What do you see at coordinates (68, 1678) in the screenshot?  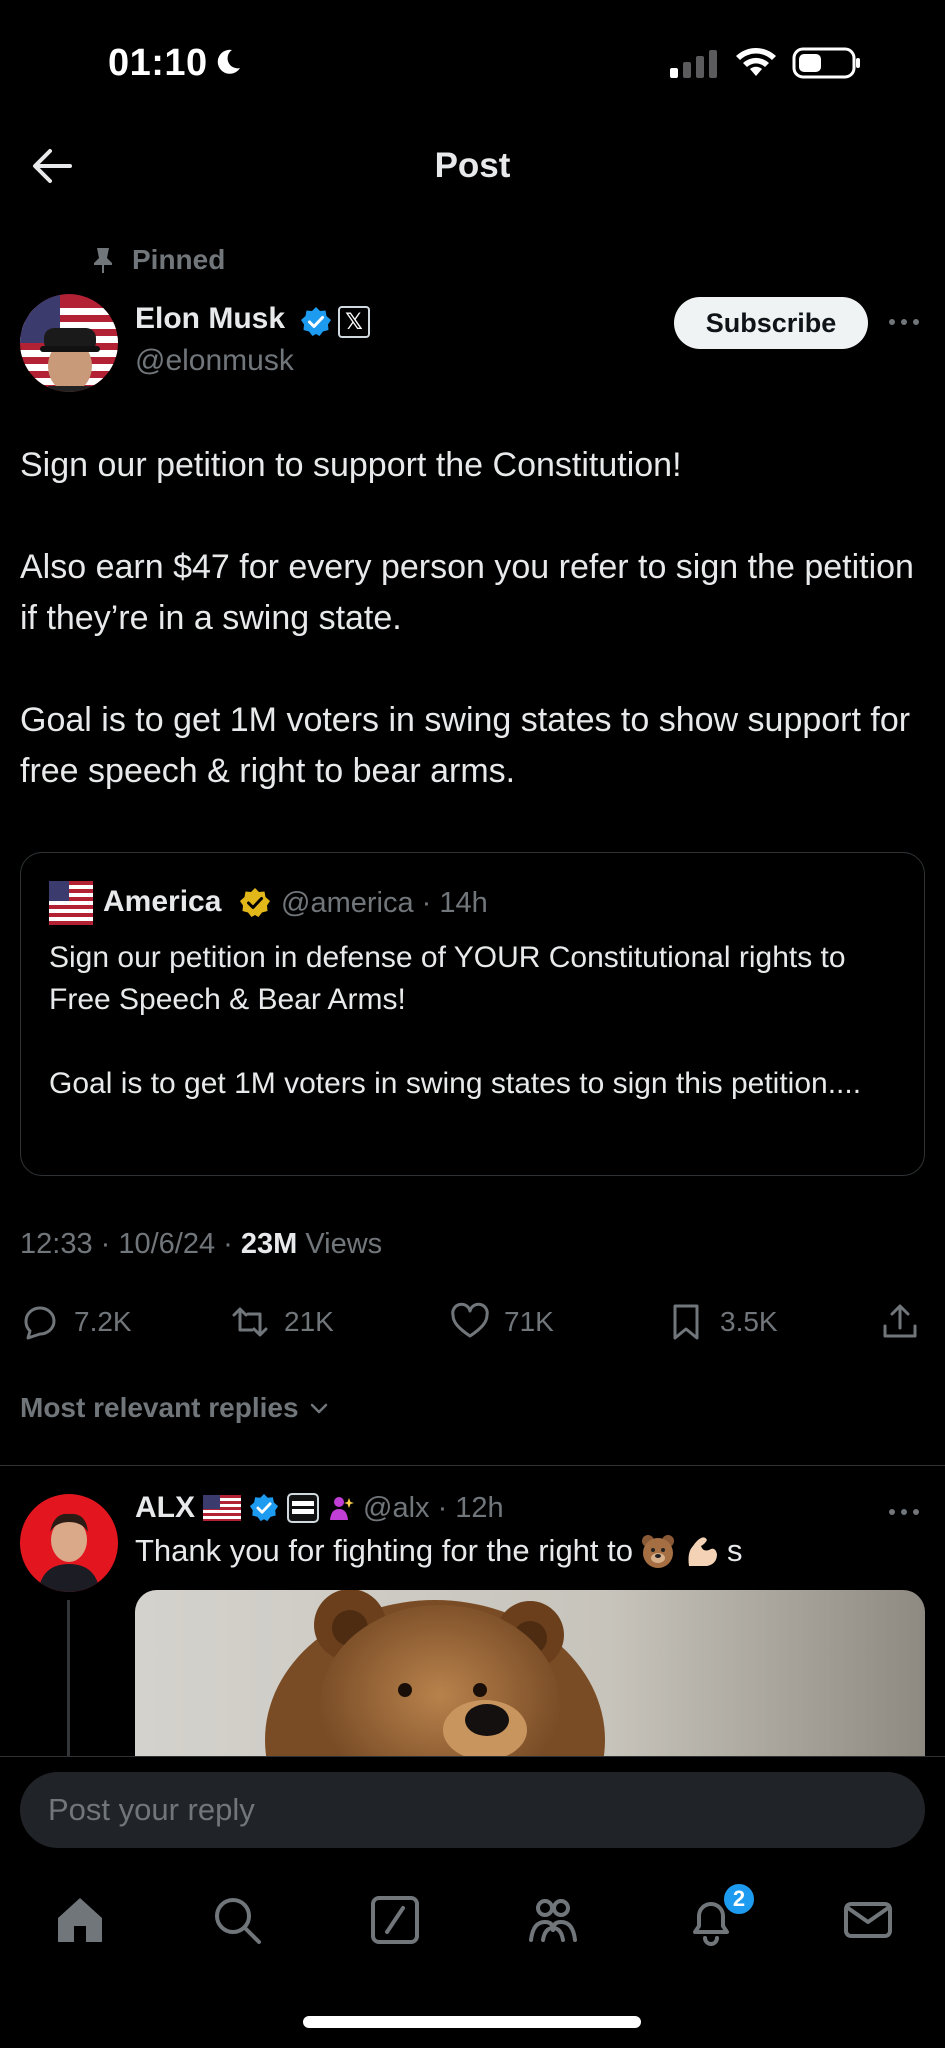 I see `thread-line` at bounding box center [68, 1678].